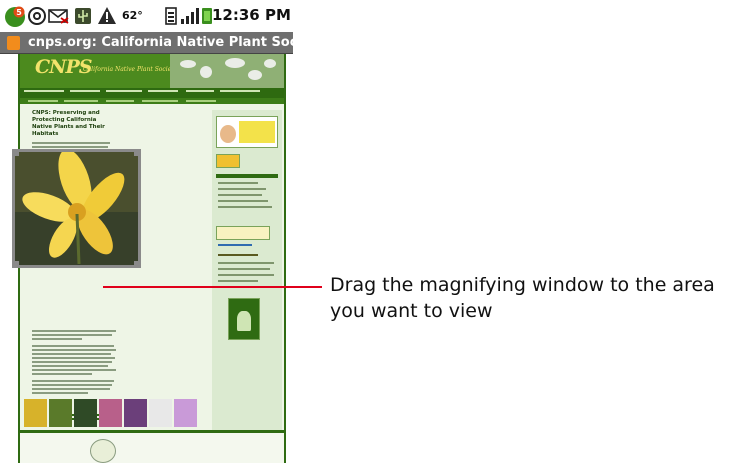 The image size is (736, 463). I want to click on callout-line-2: you want to view, so click(411, 311).